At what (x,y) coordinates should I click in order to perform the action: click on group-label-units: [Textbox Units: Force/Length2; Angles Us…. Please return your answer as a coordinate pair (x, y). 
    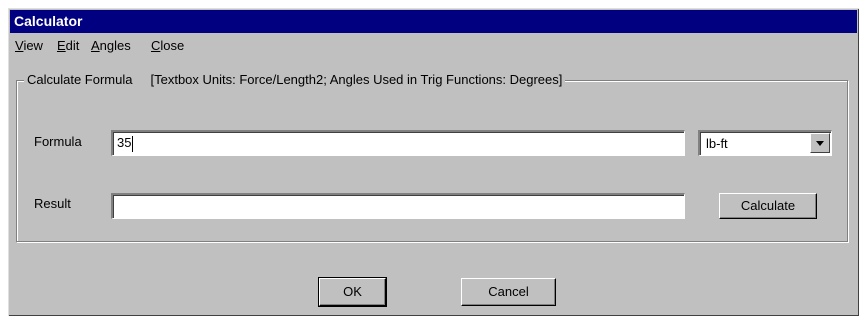
    Looking at the image, I should click on (356, 79).